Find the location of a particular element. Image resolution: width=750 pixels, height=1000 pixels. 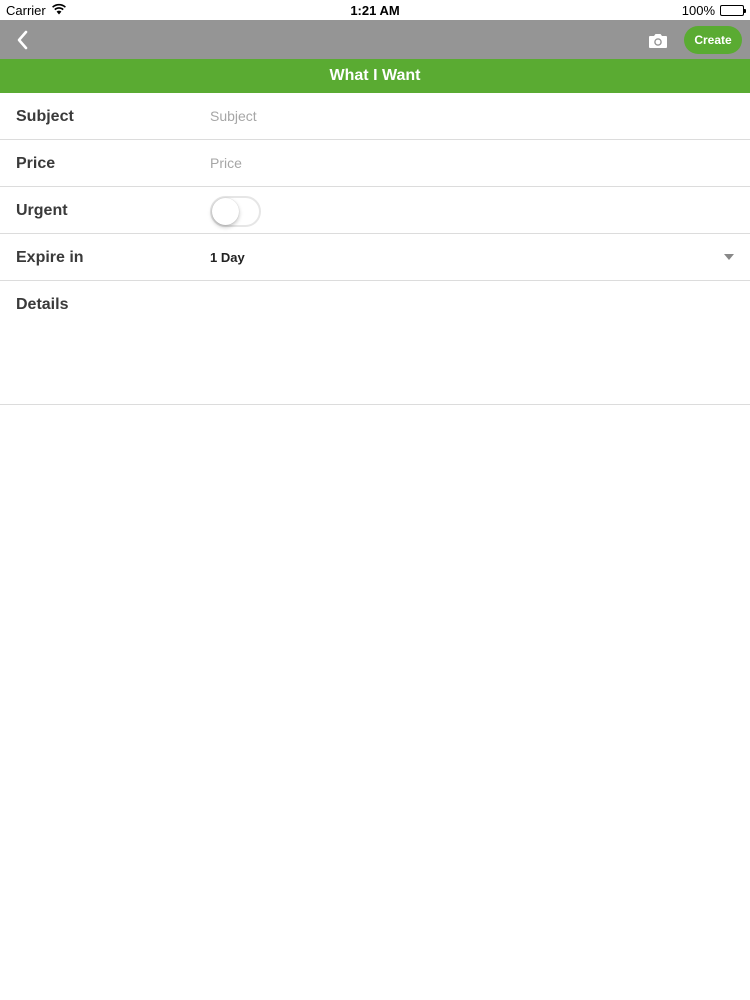

urgent-row: Urgent is located at coordinates (375, 210).